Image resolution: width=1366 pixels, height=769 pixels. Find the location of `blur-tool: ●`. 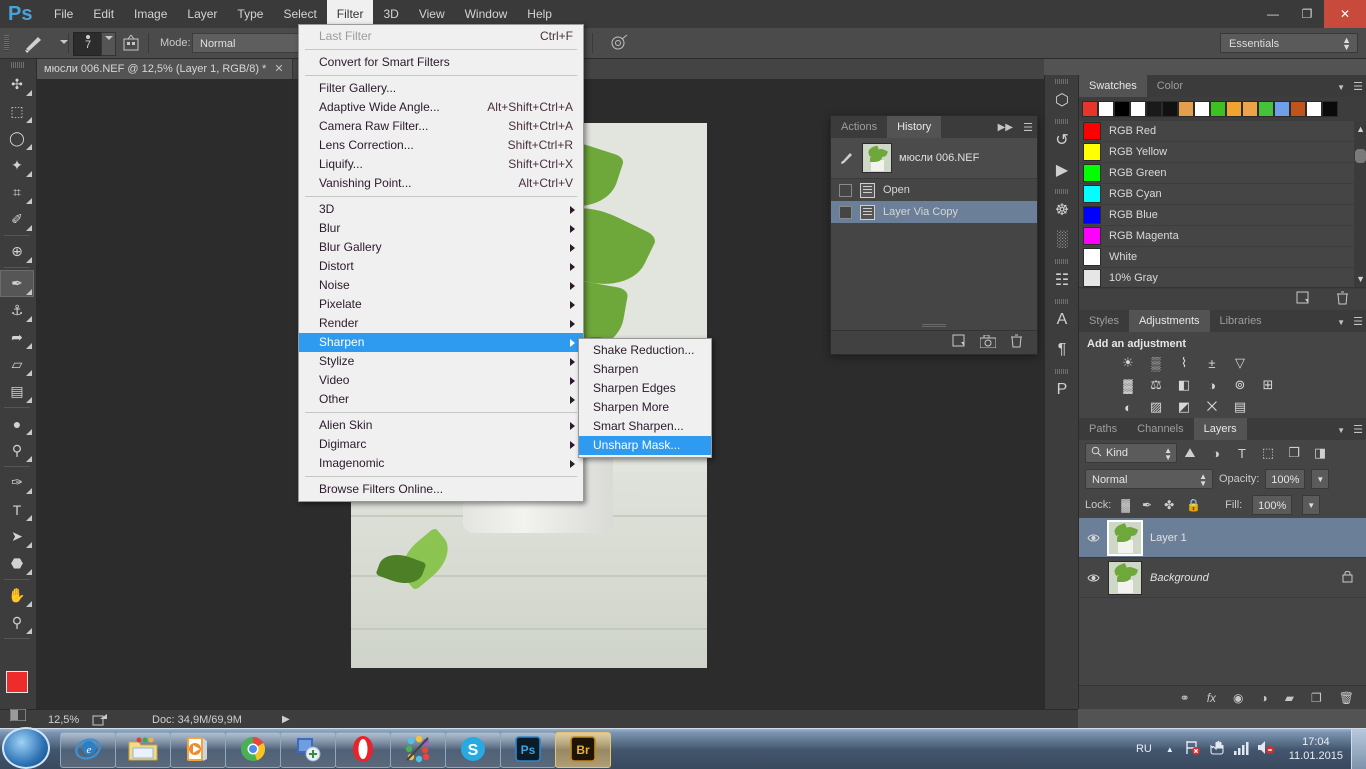

blur-tool: ● is located at coordinates (17, 423).